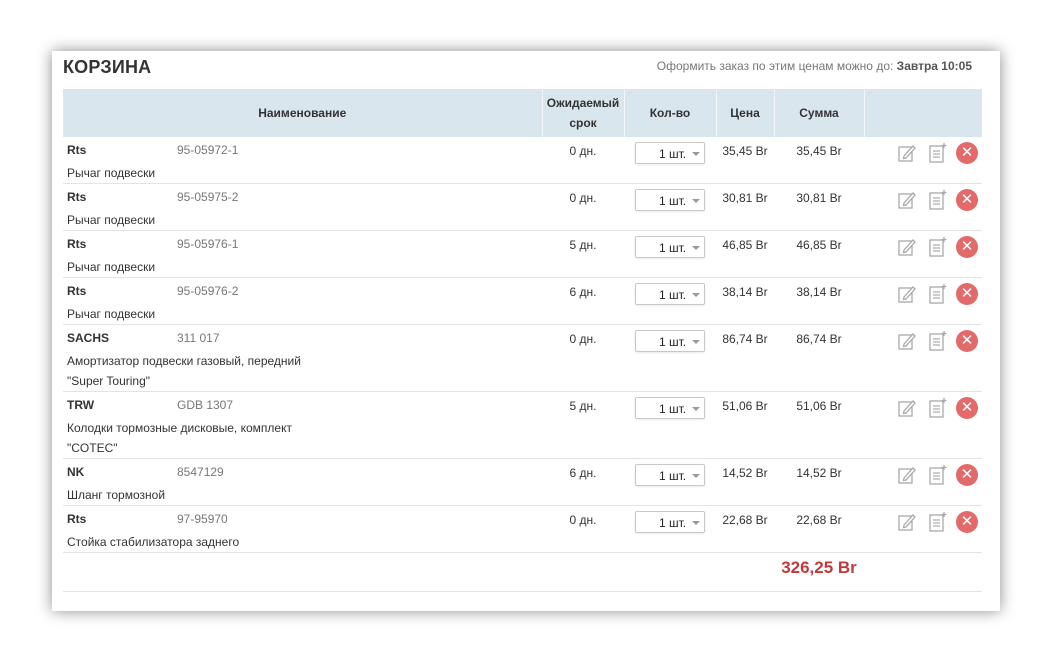  Describe the element at coordinates (107, 67) in the screenshot. I see `page-title: КОРЗИНА` at that location.